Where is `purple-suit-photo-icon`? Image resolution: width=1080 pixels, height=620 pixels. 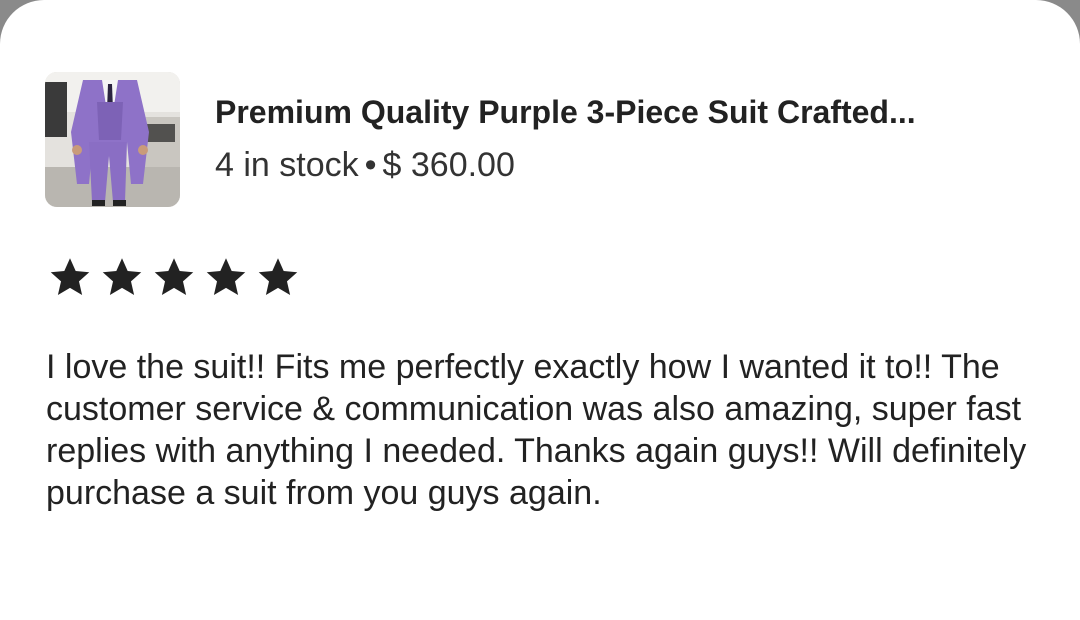
purple-suit-photo-icon is located at coordinates (112, 139).